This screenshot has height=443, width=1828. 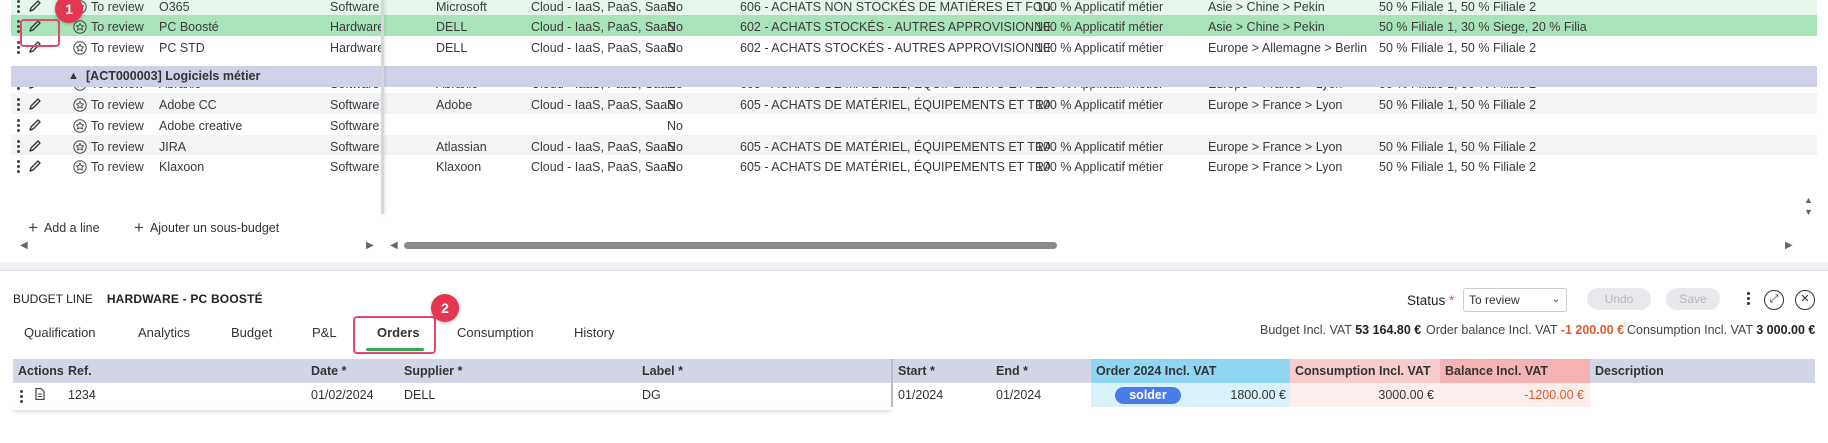 I want to click on document-icon, so click(x=40, y=396).